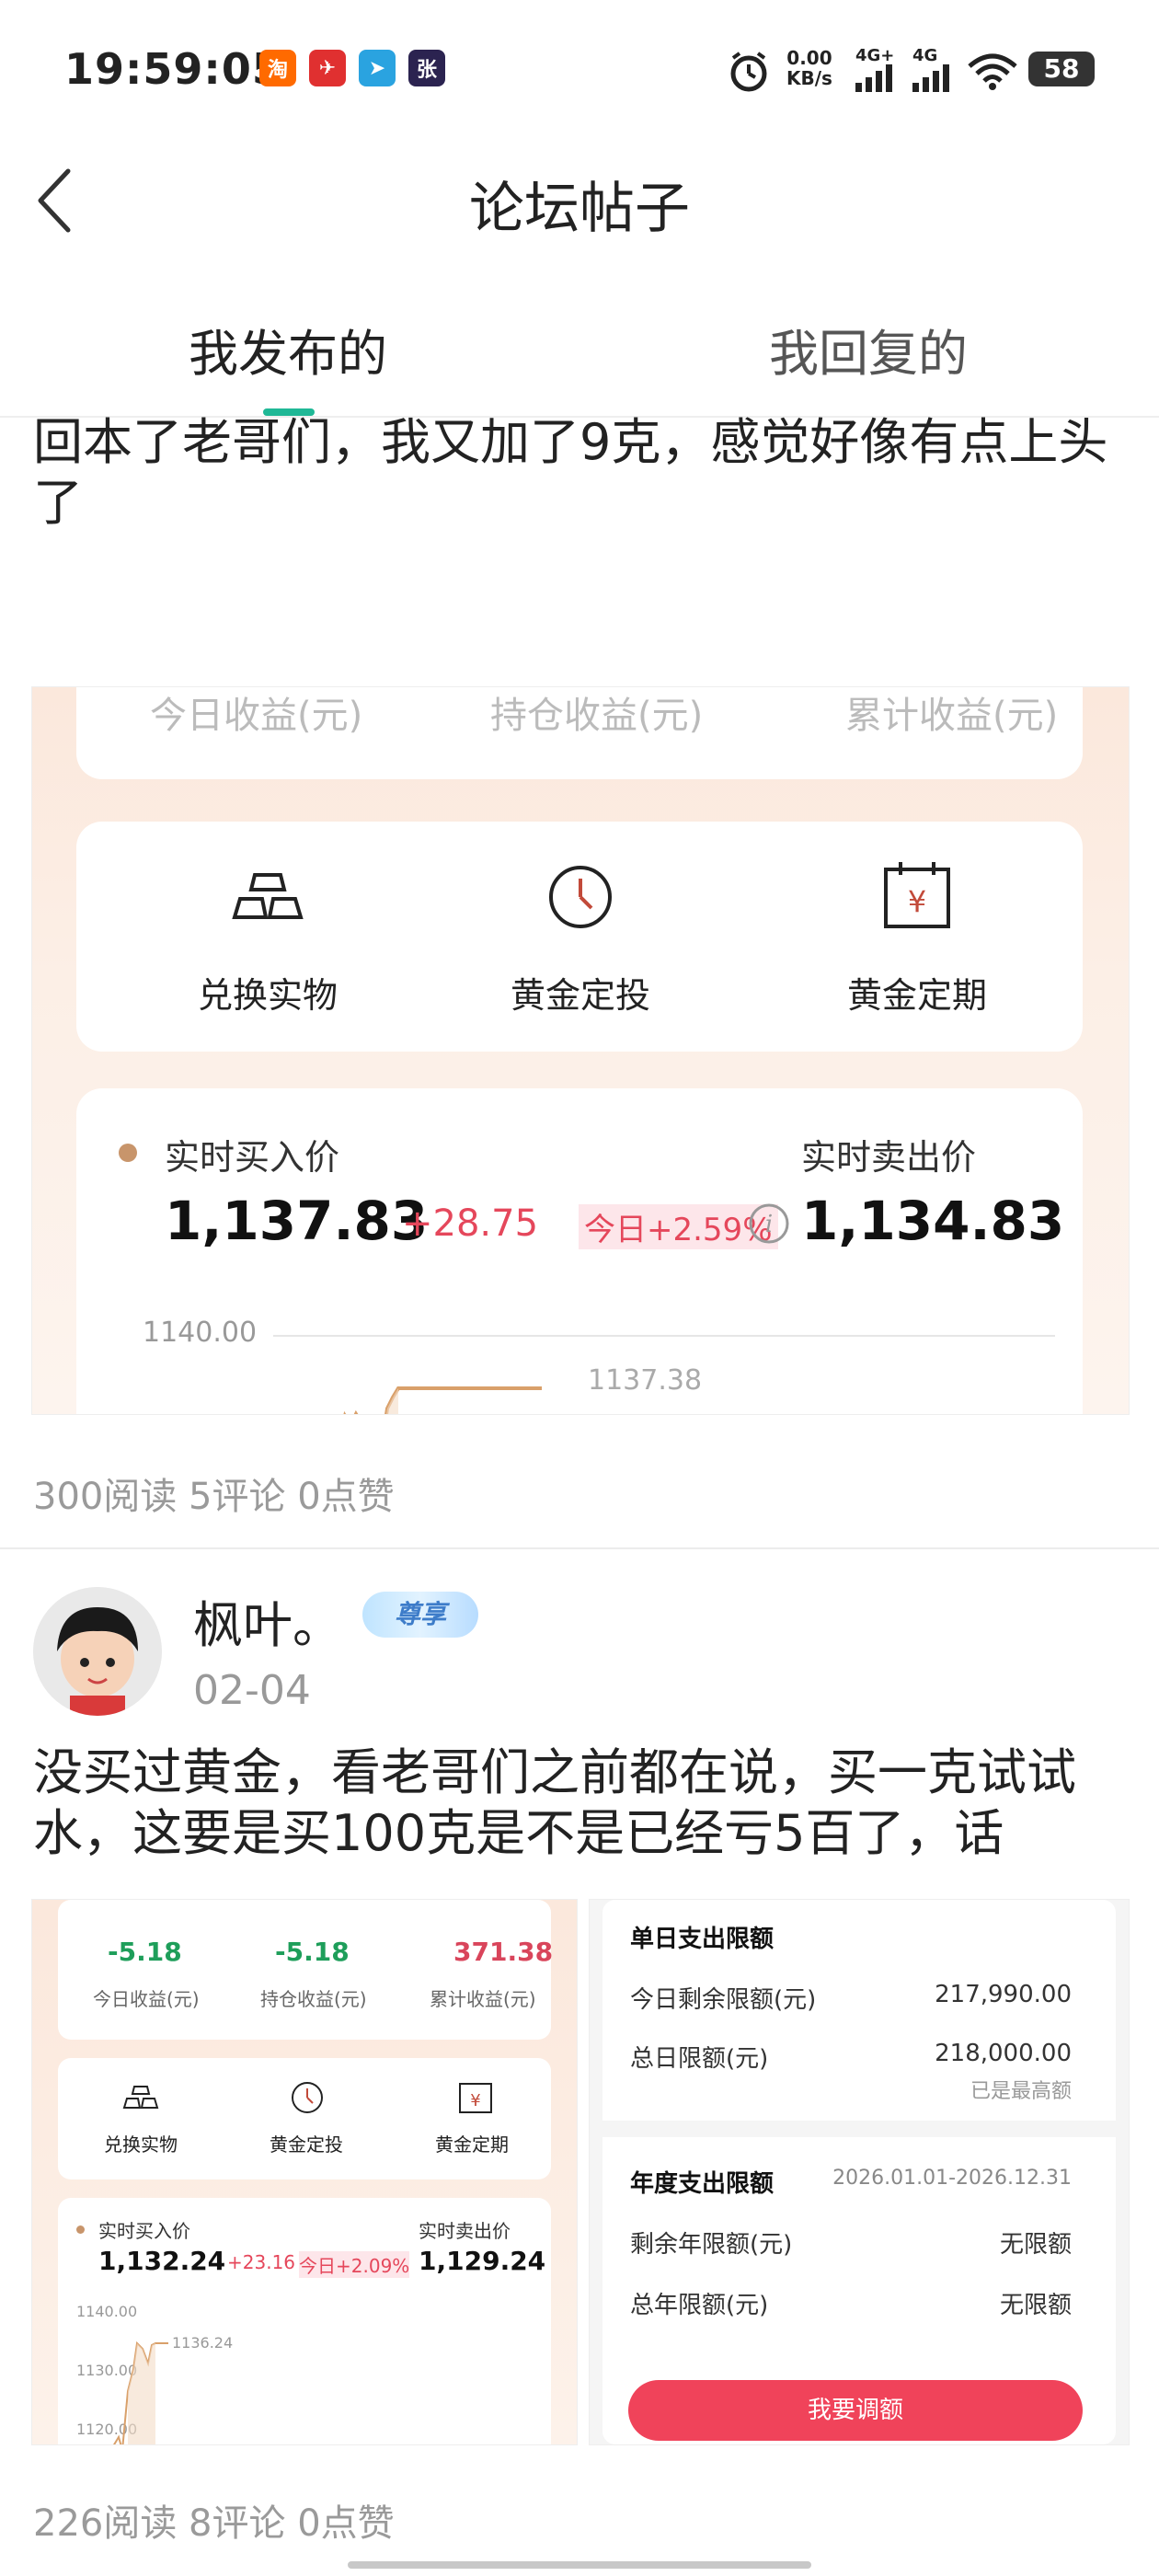 Image resolution: width=1159 pixels, height=2576 pixels. Describe the element at coordinates (426, 68) in the screenshot. I see `notes-app-icon: 张` at that location.